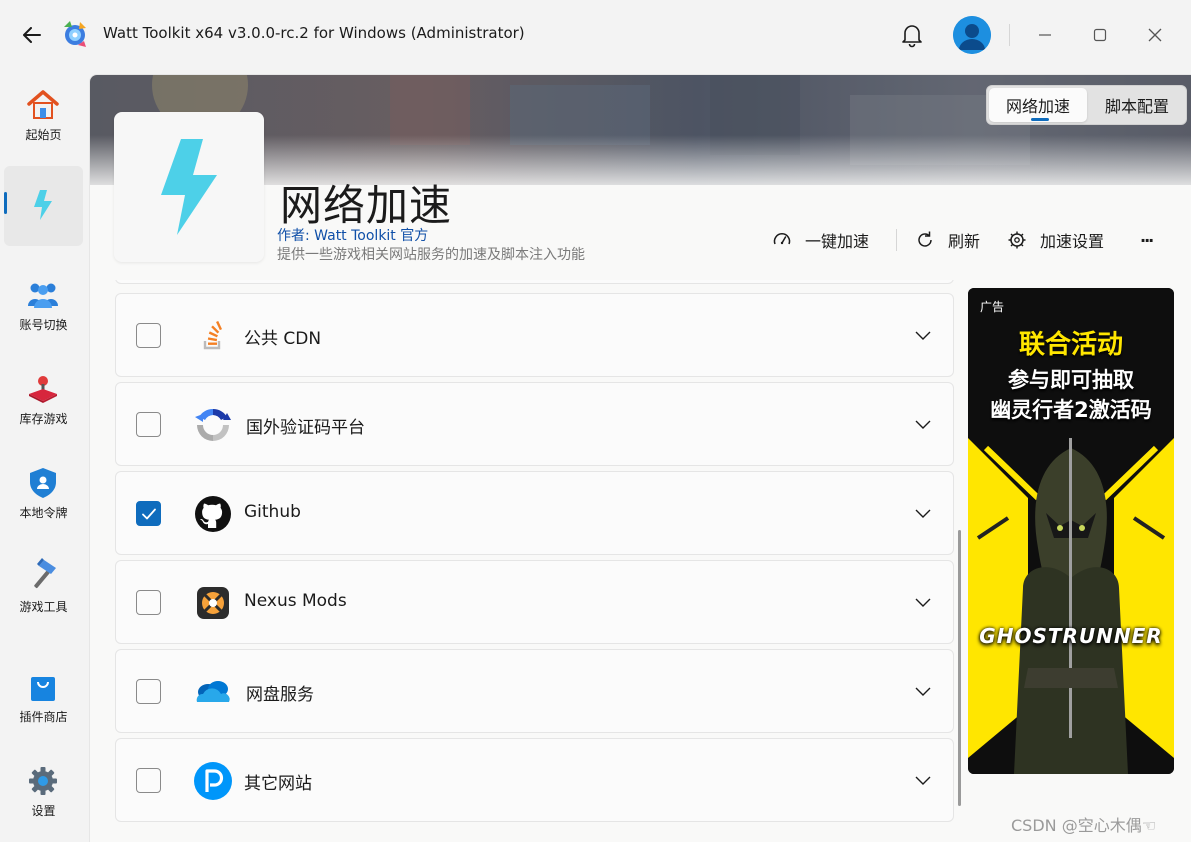  Describe the element at coordinates (280, 695) in the screenshot. I see `service-label: 网盘服务` at that location.